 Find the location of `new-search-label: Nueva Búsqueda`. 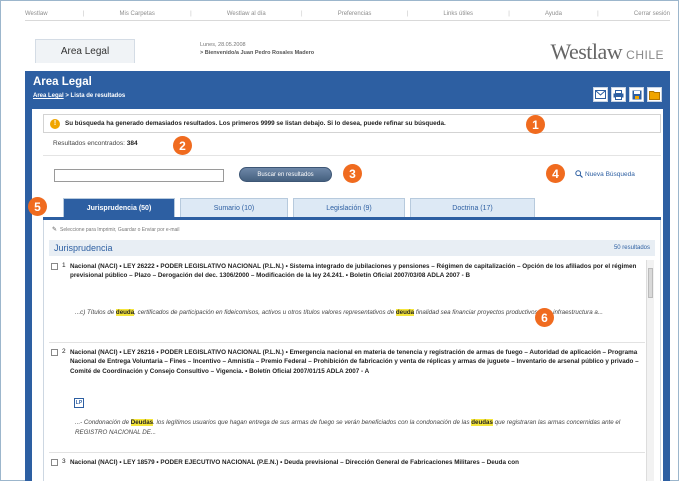

new-search-label: Nueva Búsqueda is located at coordinates (610, 174).